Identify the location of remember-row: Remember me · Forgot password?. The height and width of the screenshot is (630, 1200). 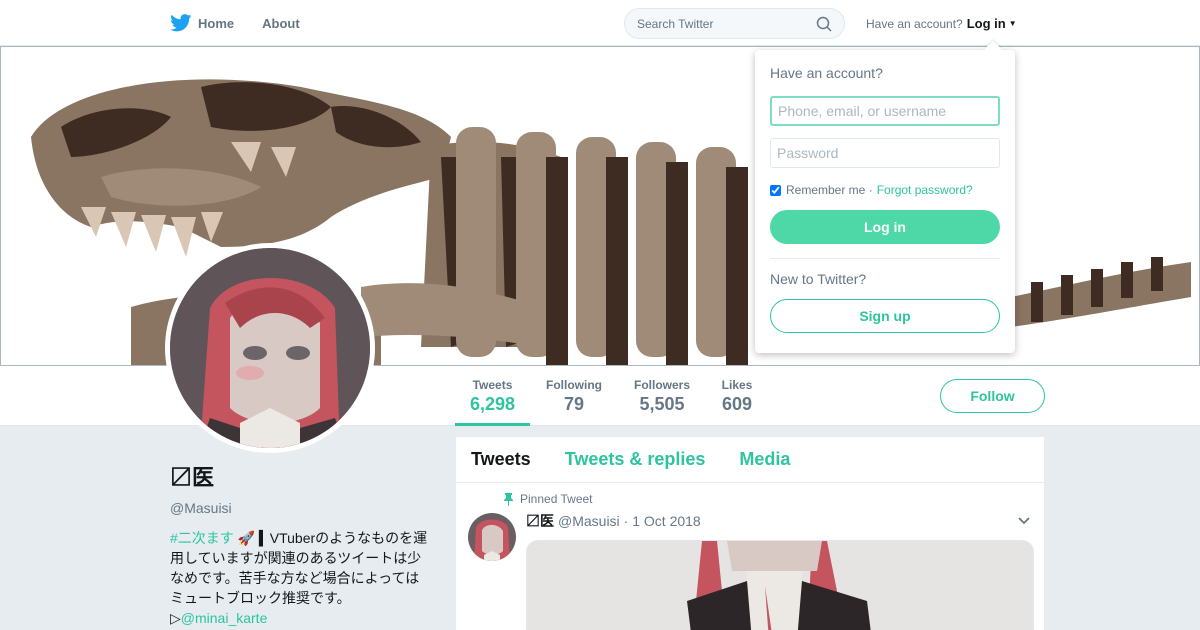
(885, 190).